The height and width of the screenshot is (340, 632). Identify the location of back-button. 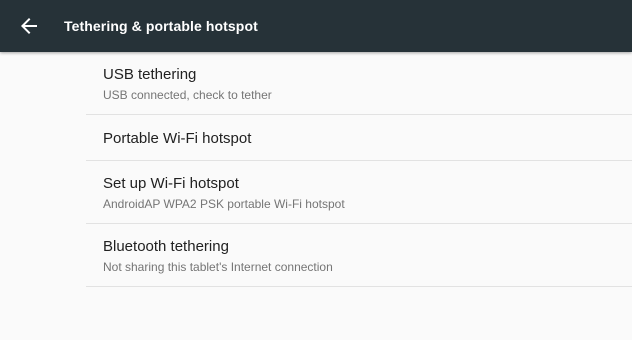
(29, 26).